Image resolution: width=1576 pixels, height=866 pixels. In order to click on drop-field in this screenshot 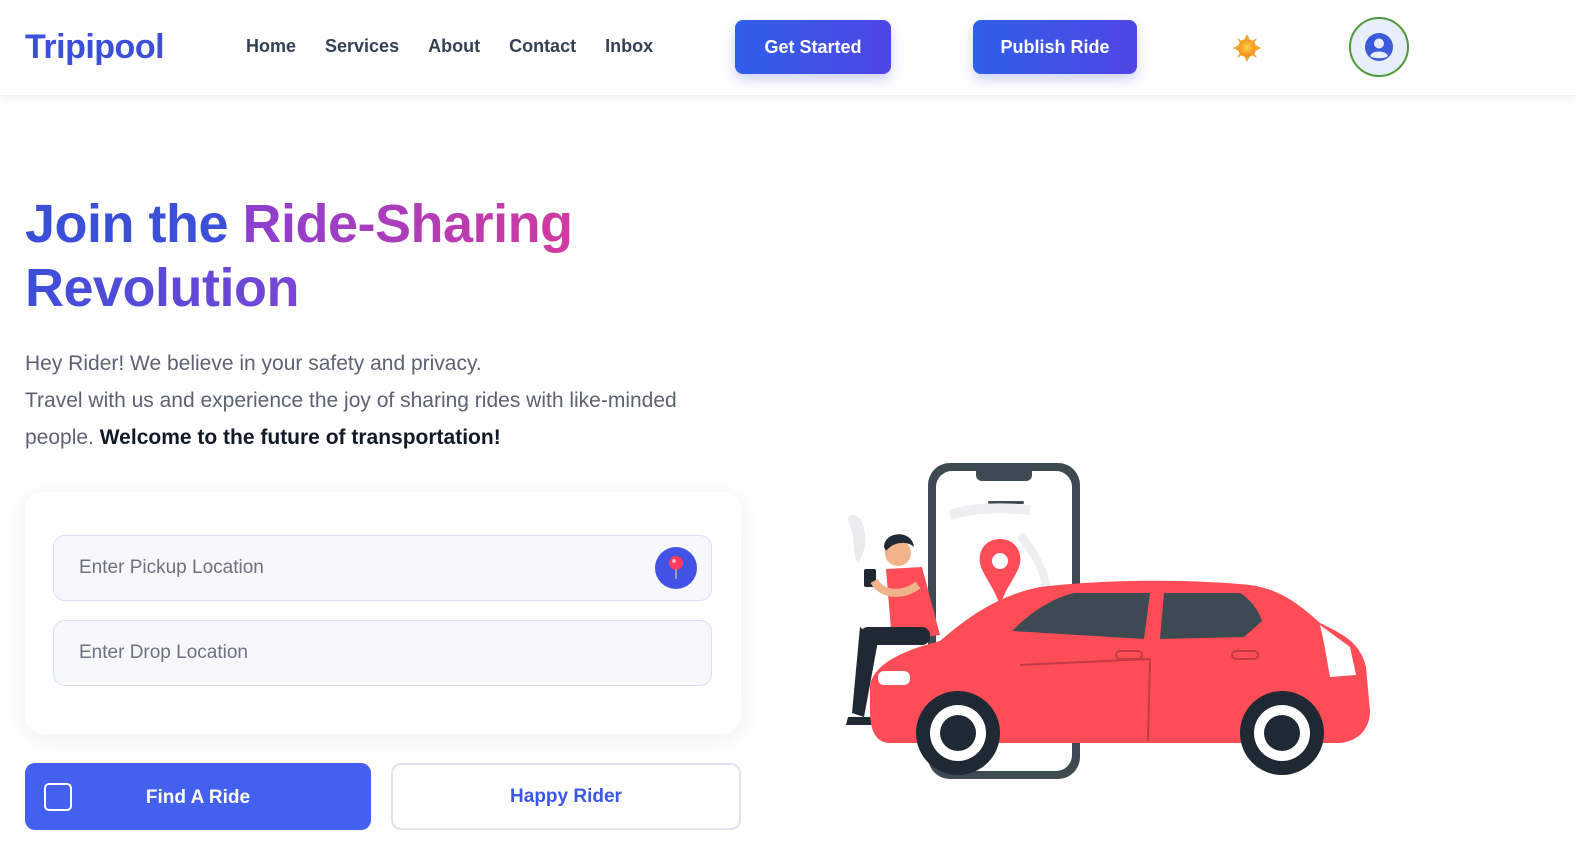, I will do `click(382, 653)`.